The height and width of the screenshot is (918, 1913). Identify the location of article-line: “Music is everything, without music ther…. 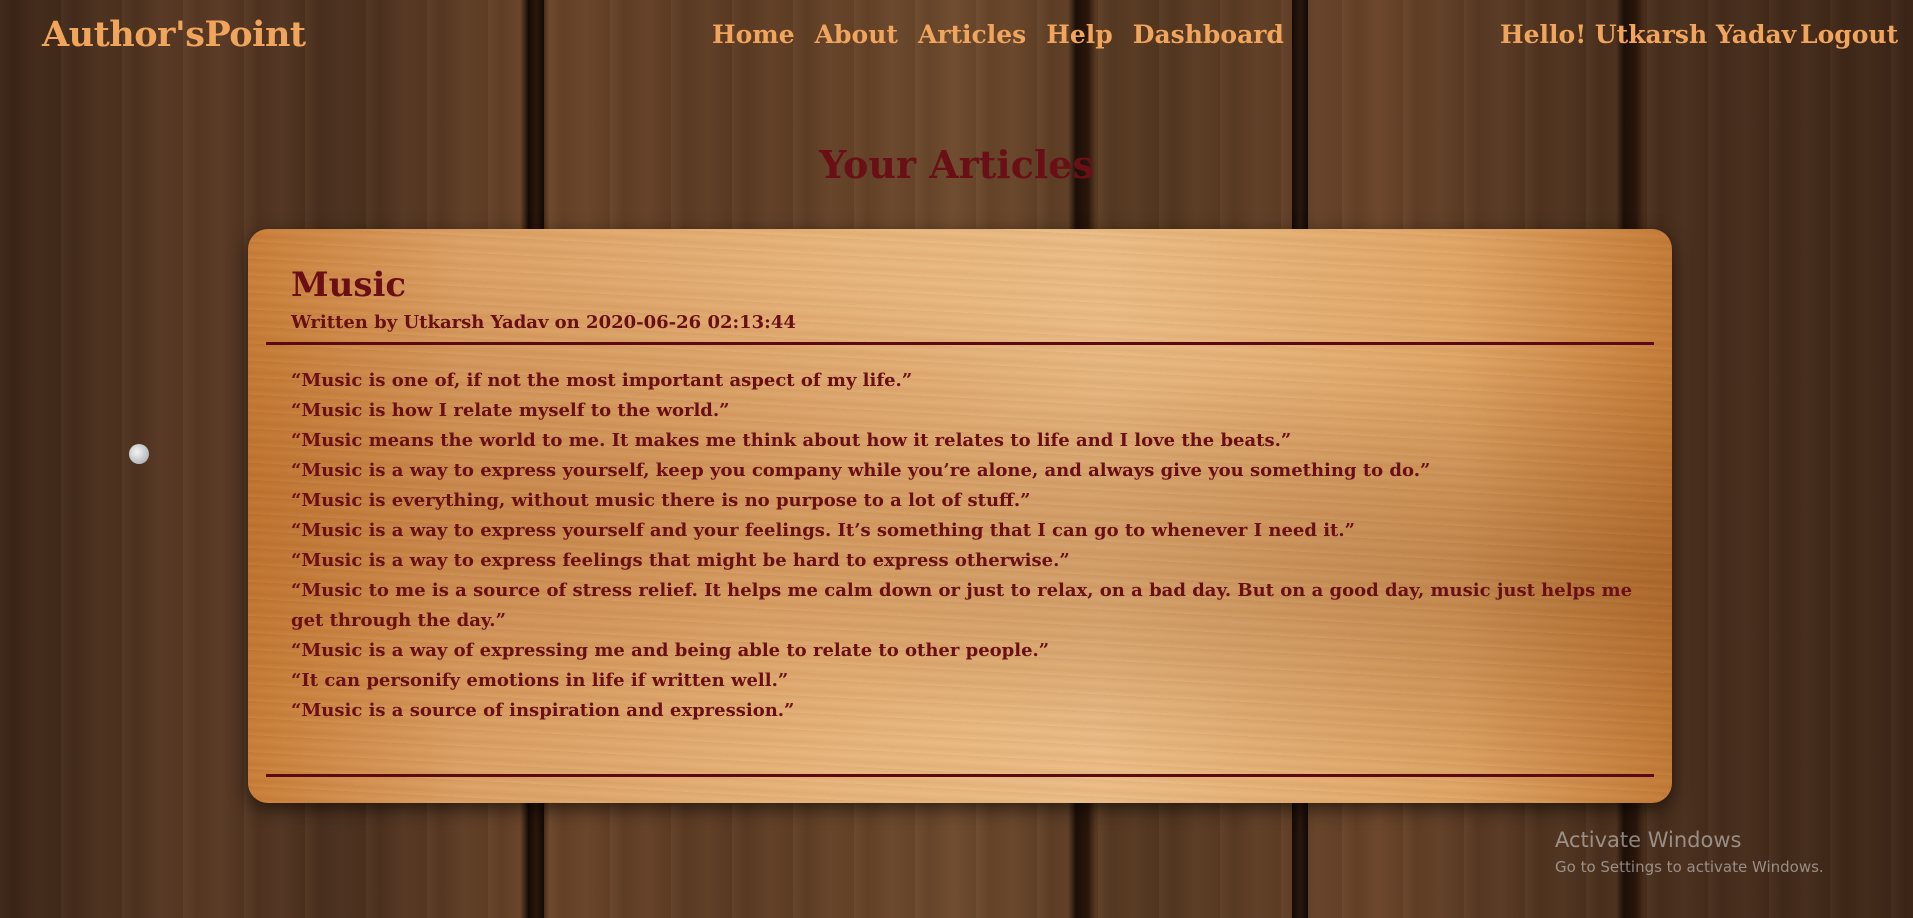
(661, 500).